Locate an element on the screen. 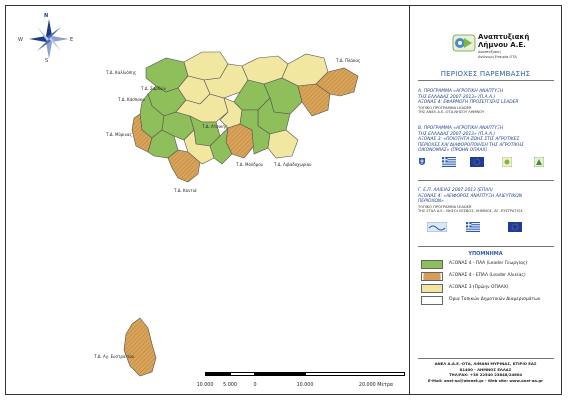  footer-rule is located at coordinates (486, 358).